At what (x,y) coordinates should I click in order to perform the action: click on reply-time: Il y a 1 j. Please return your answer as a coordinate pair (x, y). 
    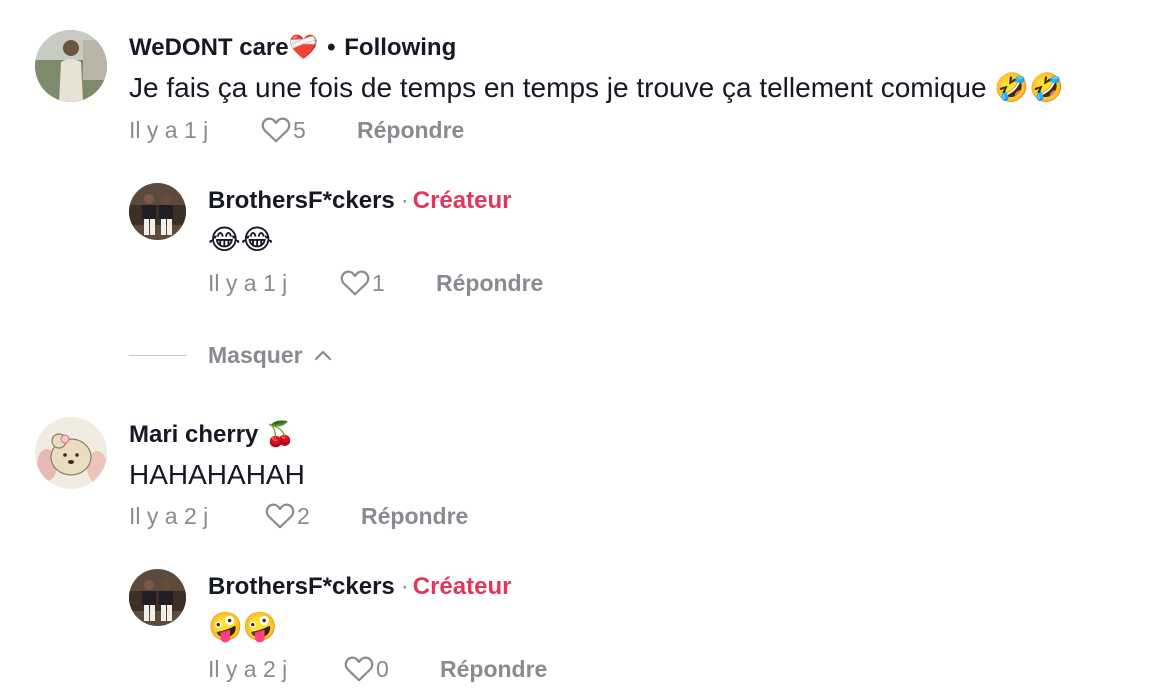
    Looking at the image, I should click on (248, 283).